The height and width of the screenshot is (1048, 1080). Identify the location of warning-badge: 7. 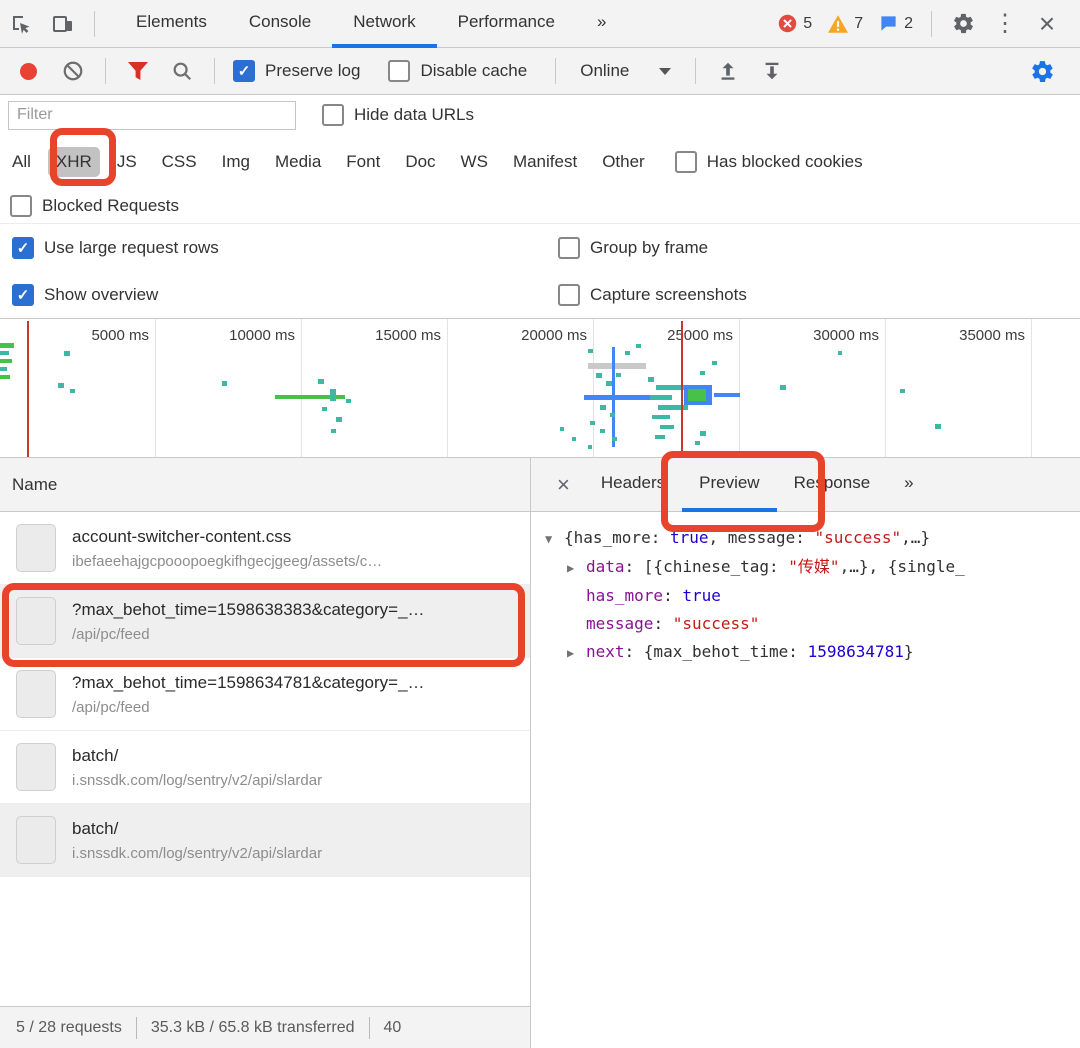
(845, 24).